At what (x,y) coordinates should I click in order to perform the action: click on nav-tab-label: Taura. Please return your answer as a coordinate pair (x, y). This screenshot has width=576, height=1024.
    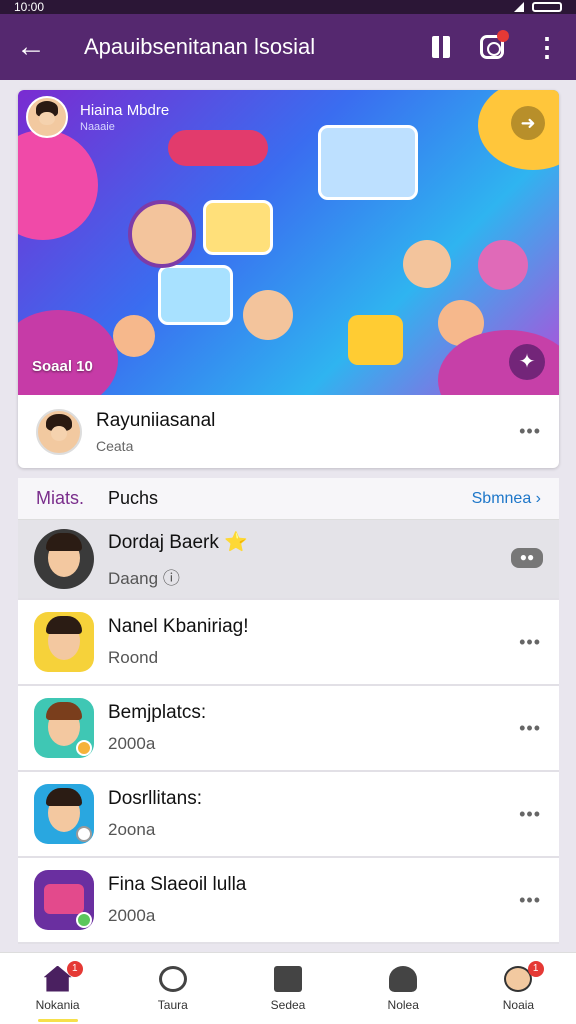
    Looking at the image, I should click on (172, 1004).